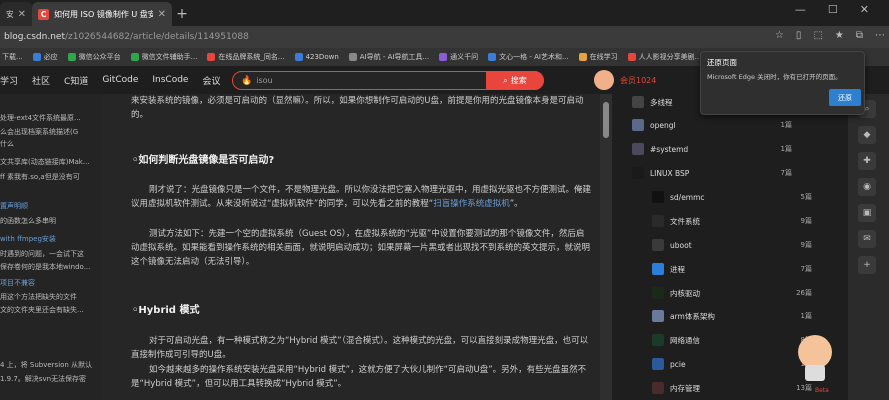 The width and height of the screenshot is (889, 400). Describe the element at coordinates (782, 83) in the screenshot. I see `restore-pages-popup: 还原页面 Microsoft Edge 关闭时，你有已打开的页面。 还原` at that location.